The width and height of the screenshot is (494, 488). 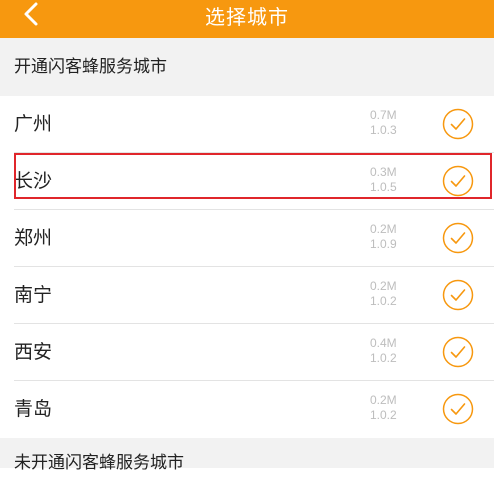 I want to click on city-row: 青岛 0.2M 1.0.2, so click(x=247, y=409).